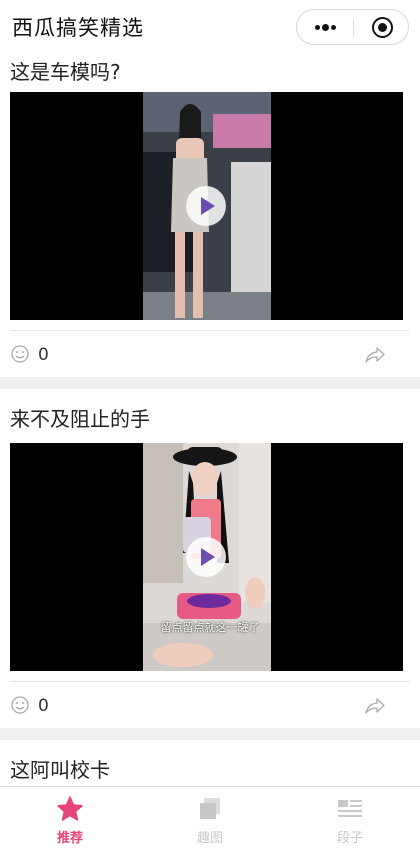 The width and height of the screenshot is (420, 850). Describe the element at coordinates (210, 808) in the screenshot. I see `images-icon` at that location.